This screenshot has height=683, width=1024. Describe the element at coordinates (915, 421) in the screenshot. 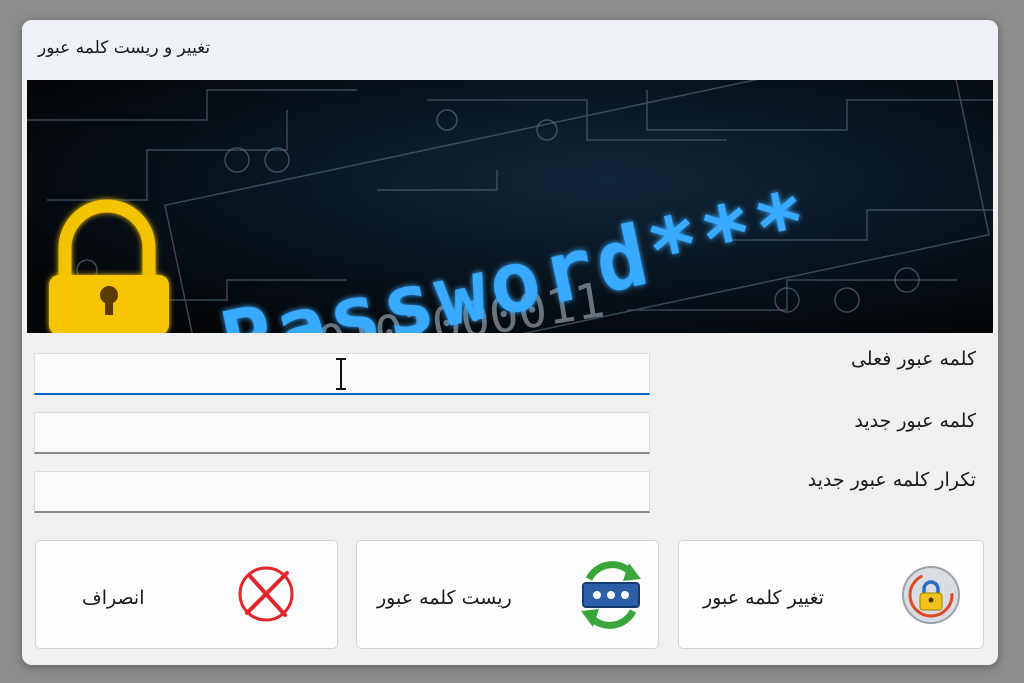

I see `new-password-label: کلمه عبور جدید` at that location.